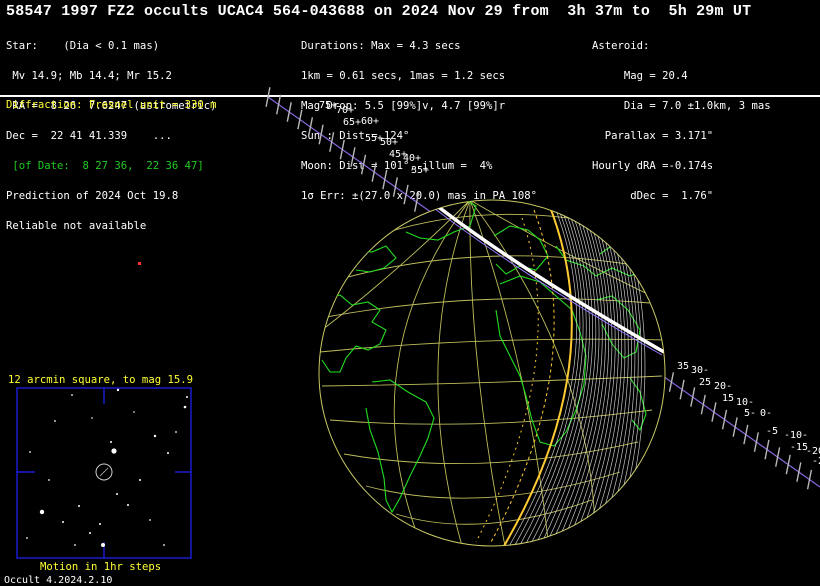 The width and height of the screenshot is (820, 586). Describe the element at coordinates (352, 122) in the screenshot. I see `path-label-upper: 65+` at that location.